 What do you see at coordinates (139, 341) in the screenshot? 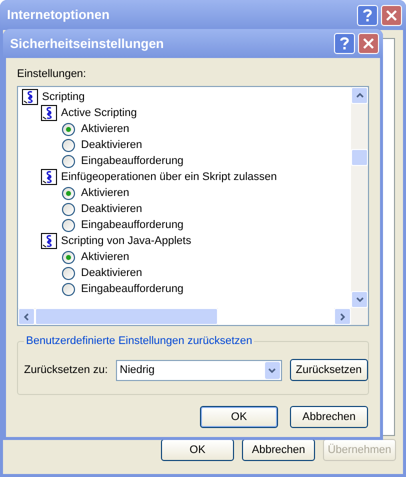
I see `group-legend: Benutzerdefinierte Einstellungen zurücksetzen` at bounding box center [139, 341].